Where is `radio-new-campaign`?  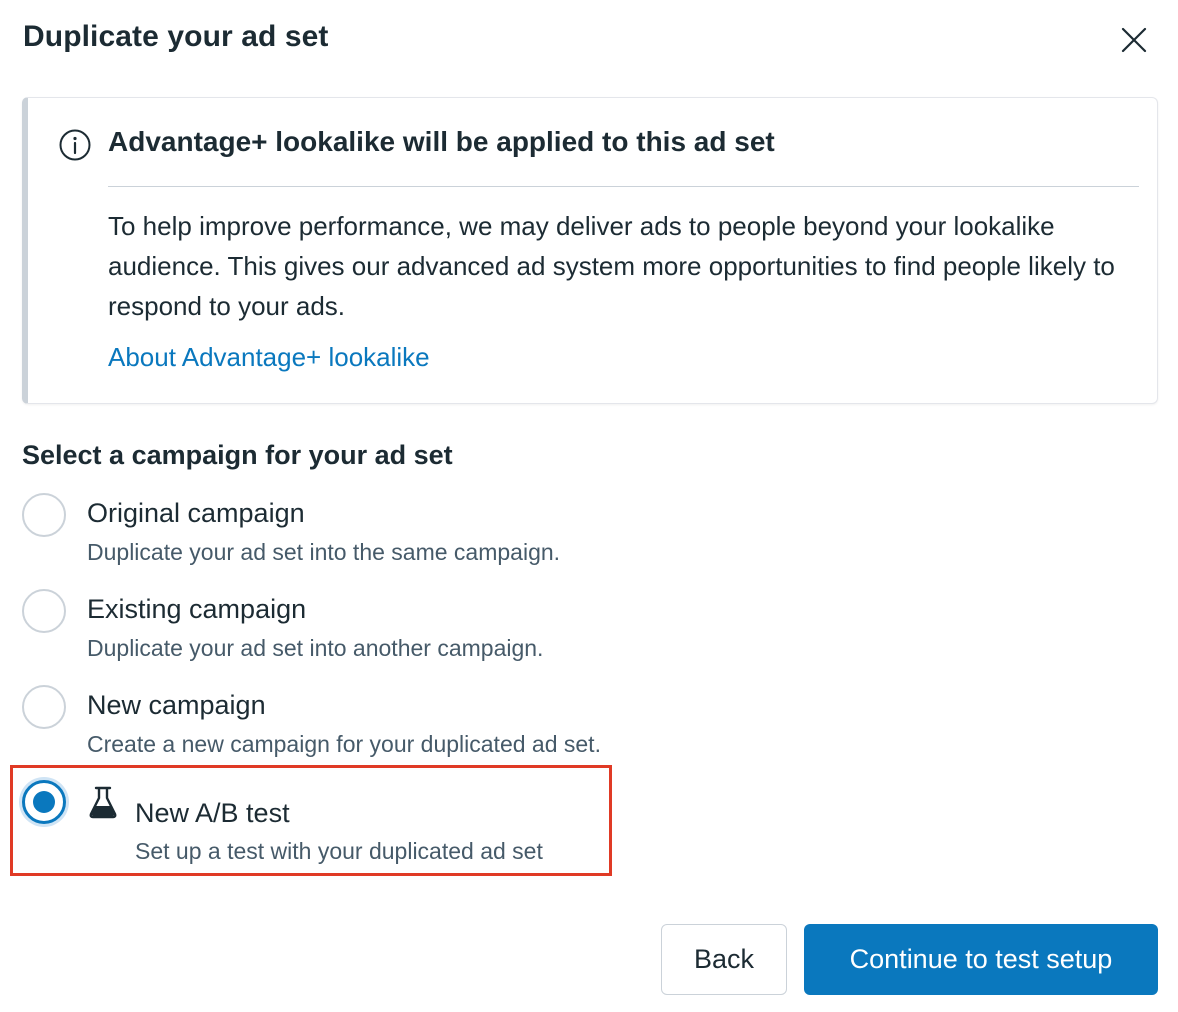
radio-new-campaign is located at coordinates (44, 707).